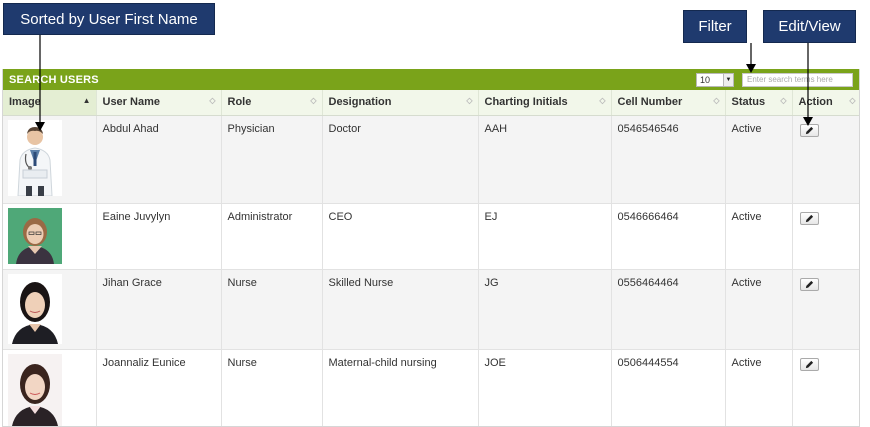  What do you see at coordinates (809, 26) in the screenshot?
I see `callout-edit-view: Edit/View` at bounding box center [809, 26].